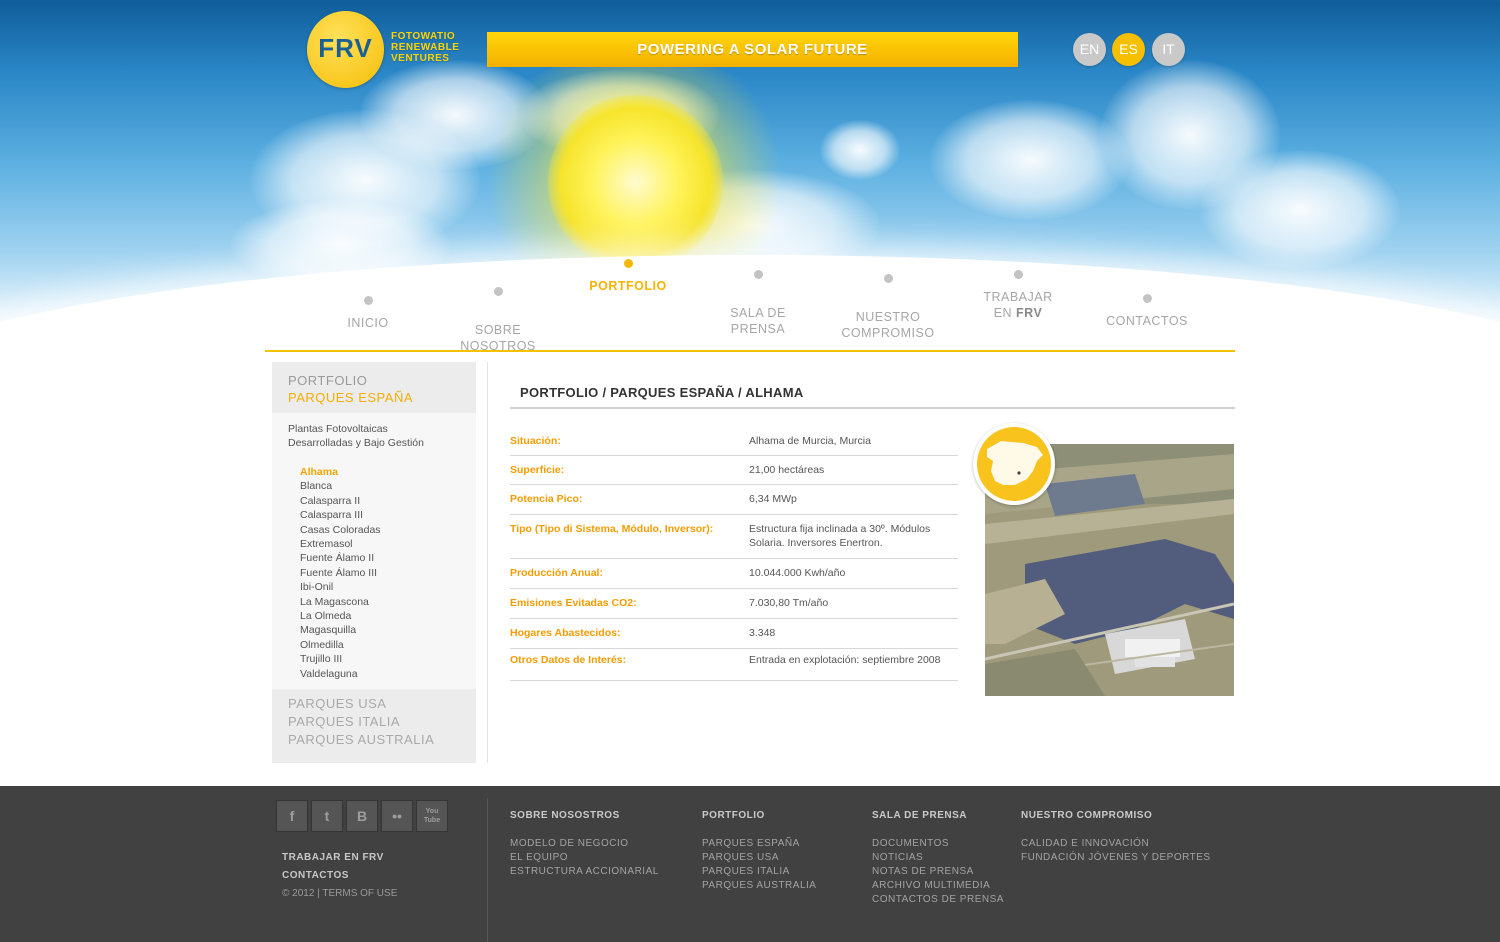 The width and height of the screenshot is (1500, 942). I want to click on footer-link: PARQUES AUSTRALIA, so click(759, 886).